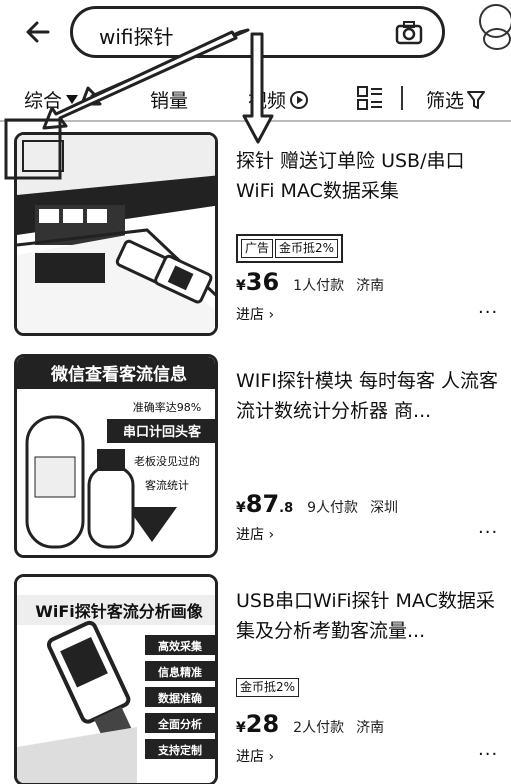  Describe the element at coordinates (38, 32) in the screenshot. I see `back-arrow-icon` at that location.